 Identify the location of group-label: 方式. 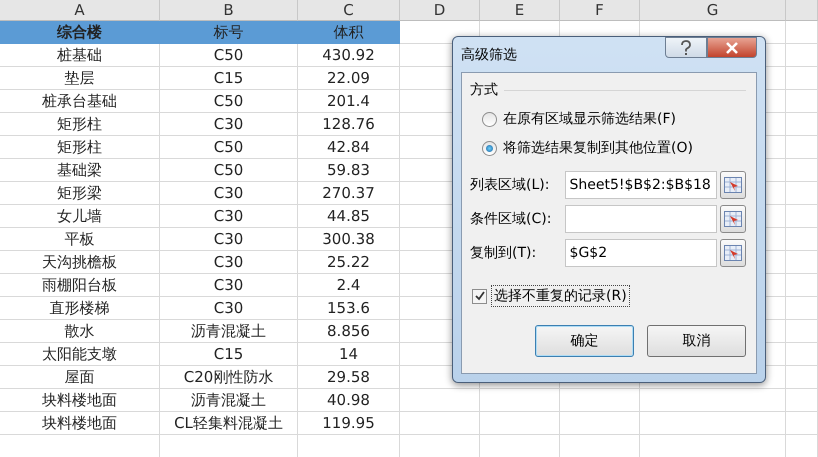
(484, 90).